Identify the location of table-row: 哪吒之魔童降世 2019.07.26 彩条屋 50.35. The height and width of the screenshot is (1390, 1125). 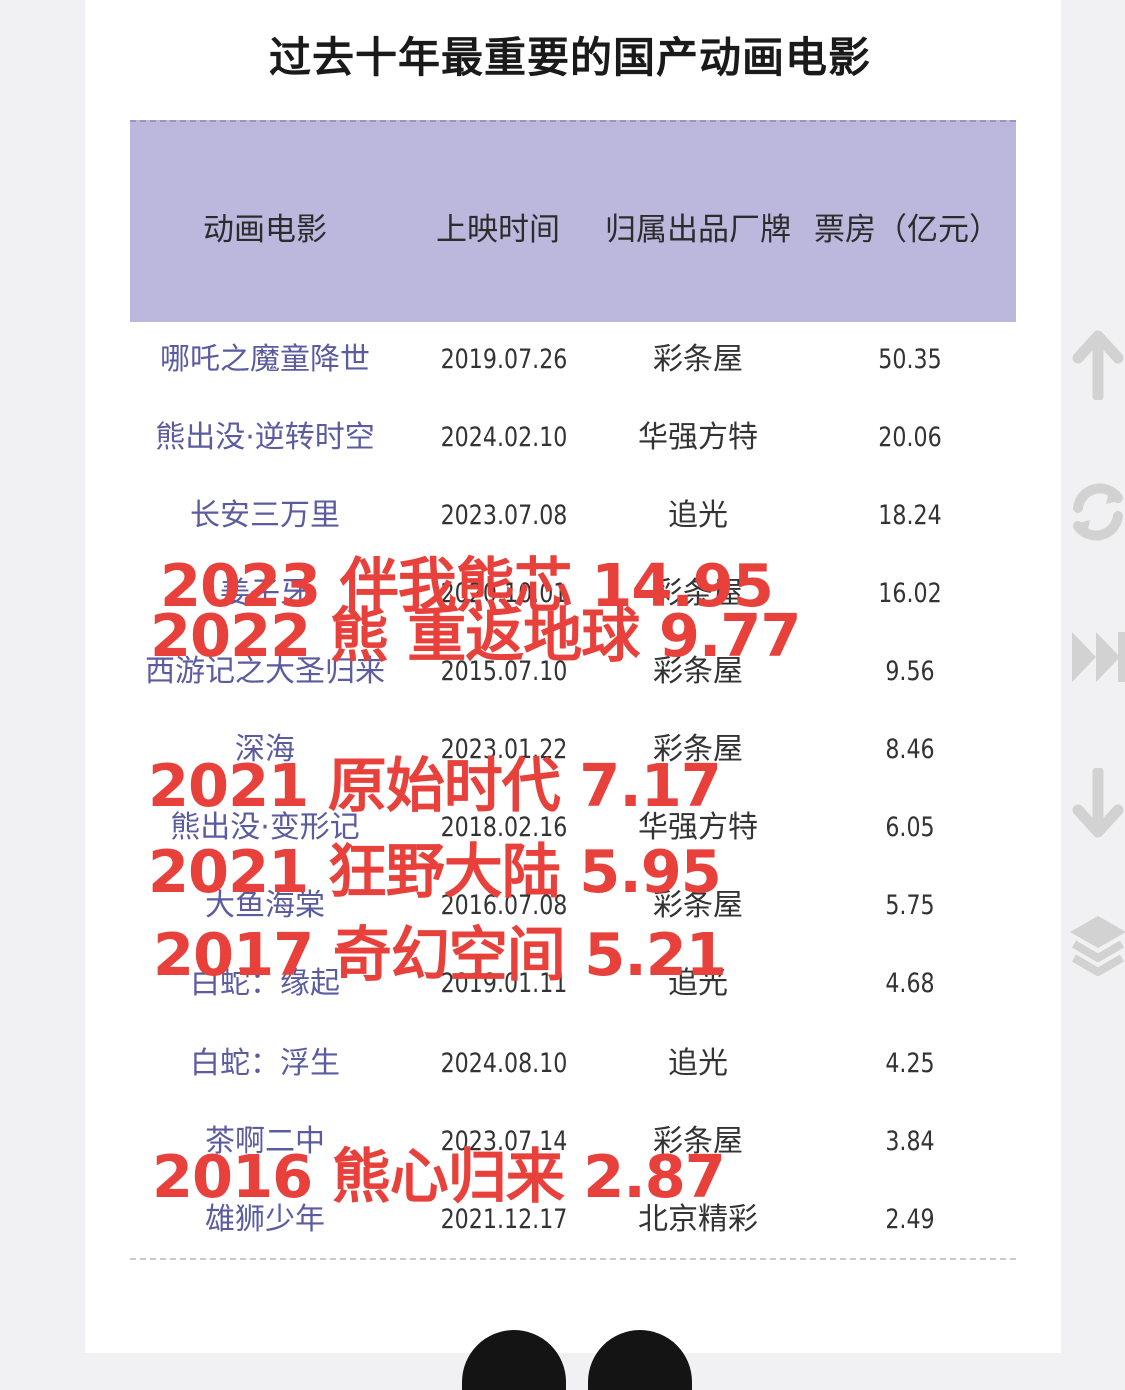
(573, 360).